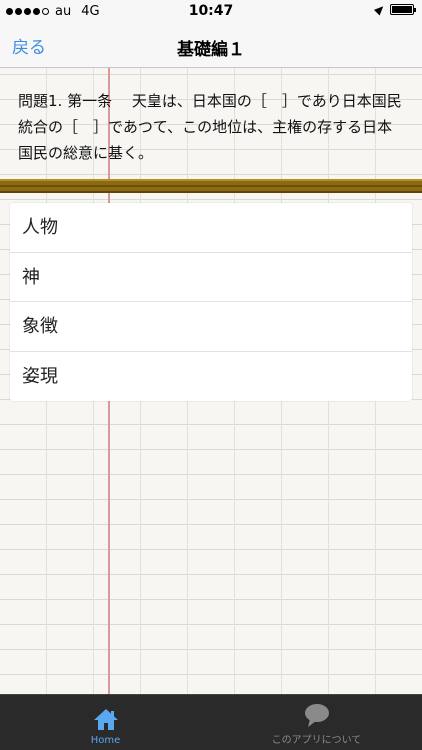 The width and height of the screenshot is (422, 750). Describe the element at coordinates (211, 50) in the screenshot. I see `page-title: 基礎編１` at that location.